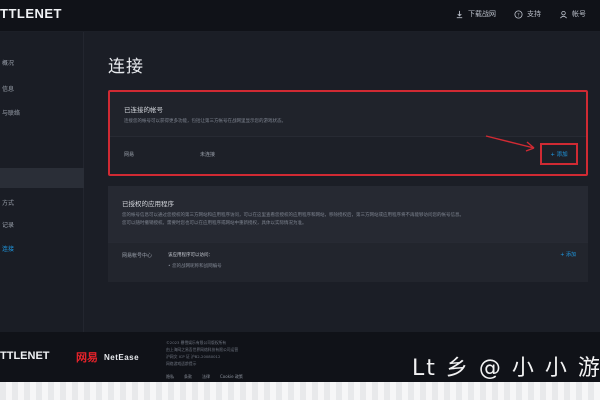  I want to click on sidebar-item-info: 信息, so click(7, 90).